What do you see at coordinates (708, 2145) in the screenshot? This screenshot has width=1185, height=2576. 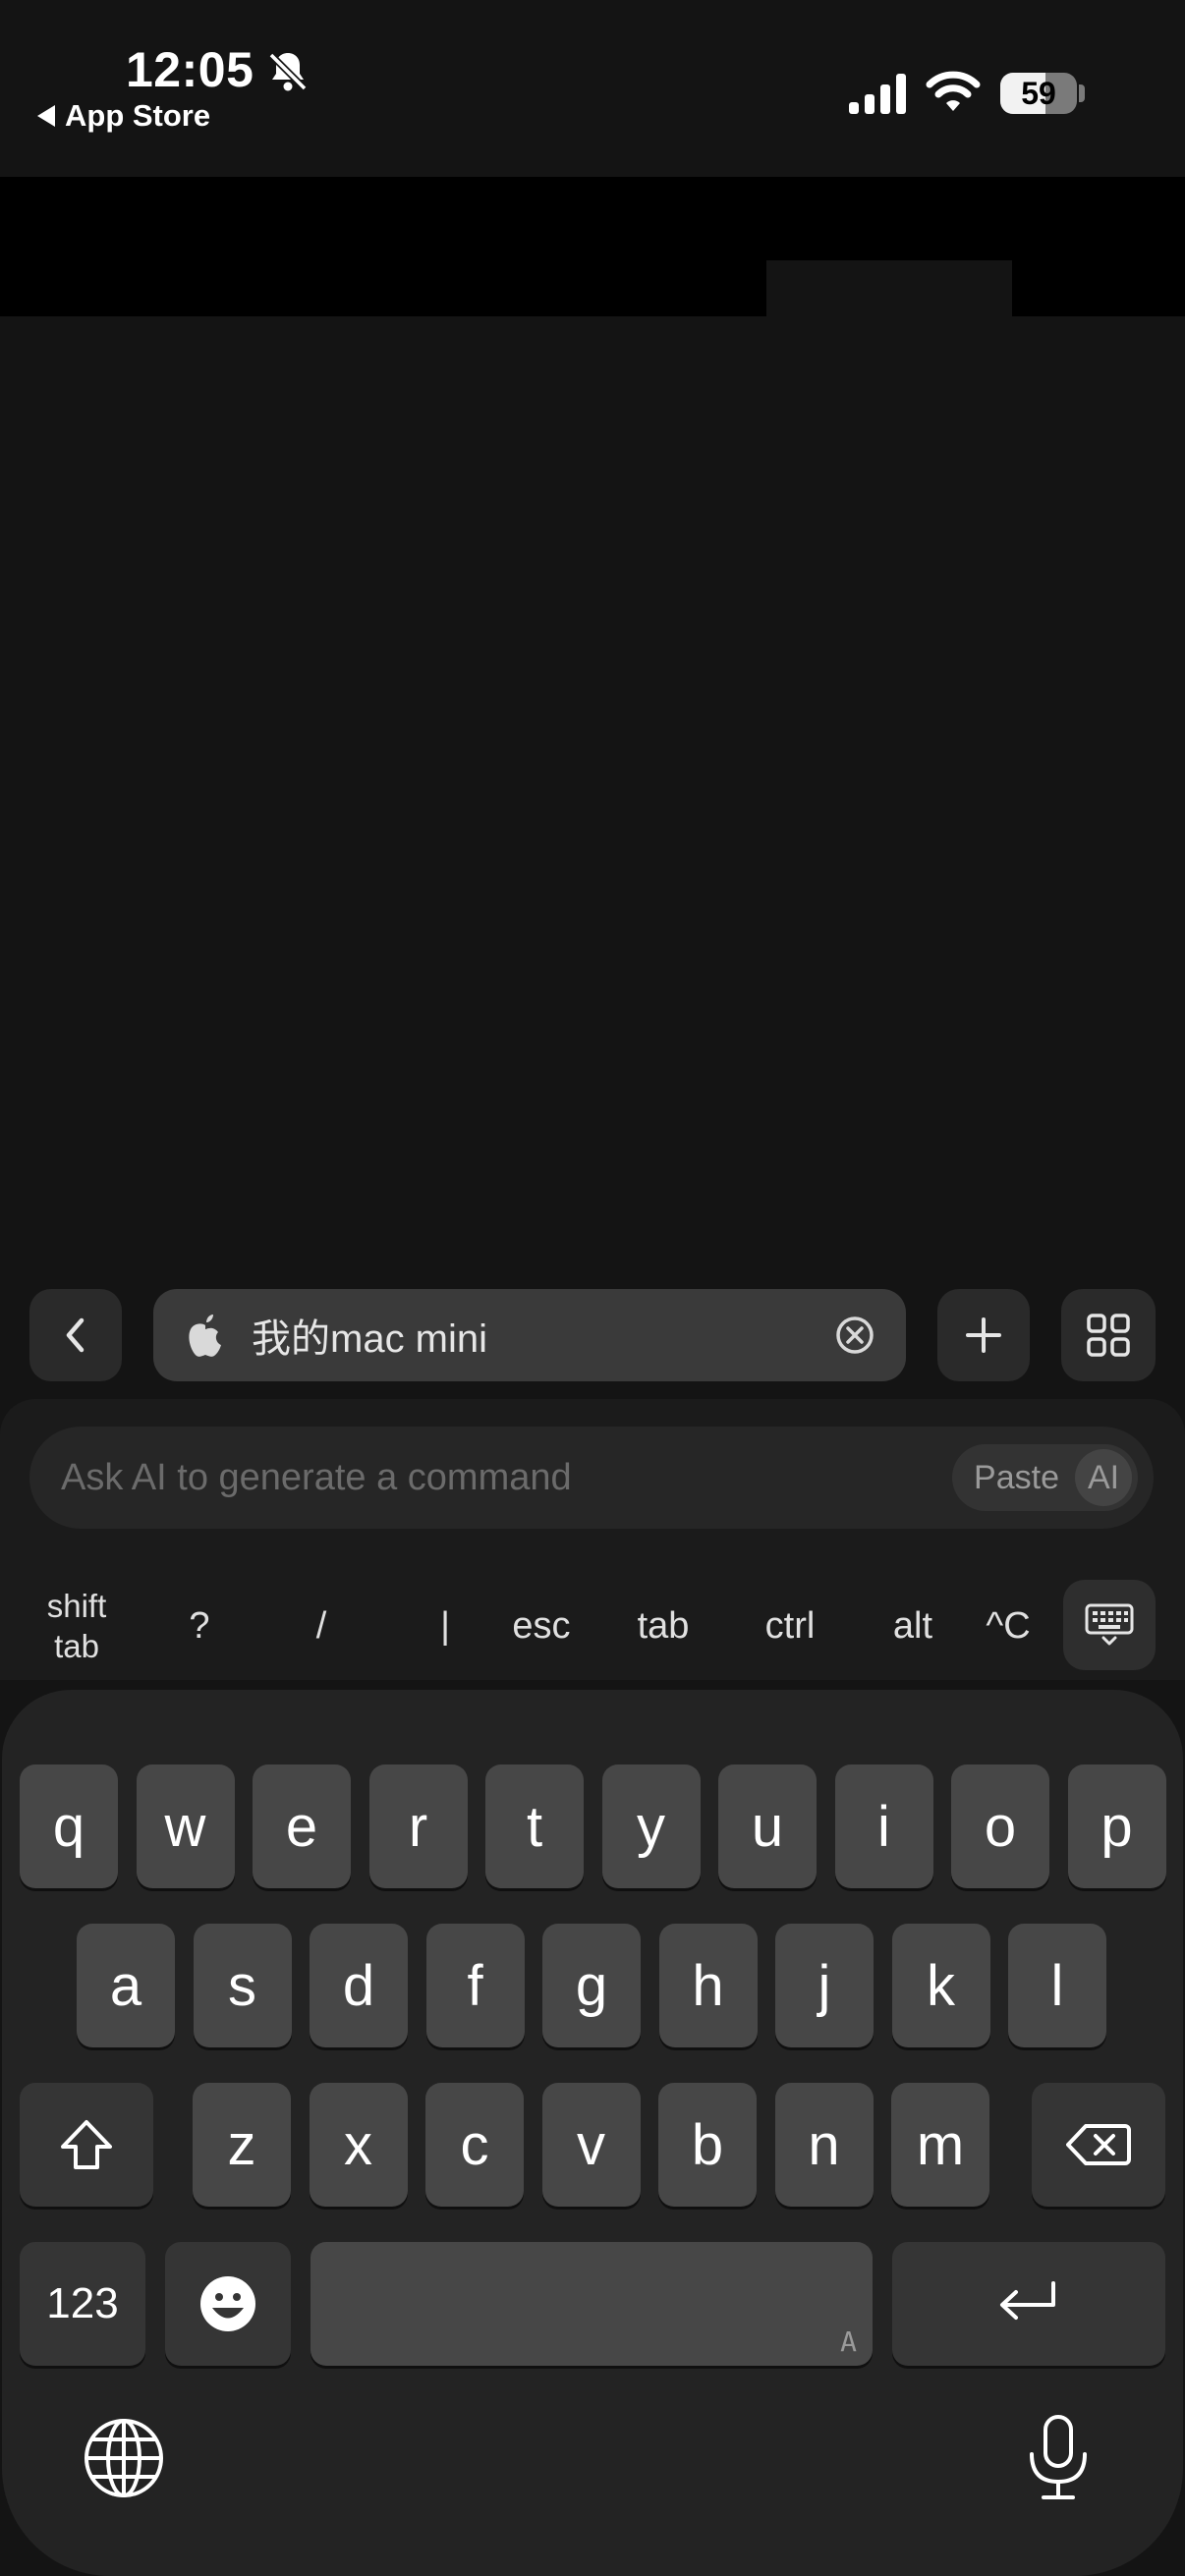 I see `key-b: b` at bounding box center [708, 2145].